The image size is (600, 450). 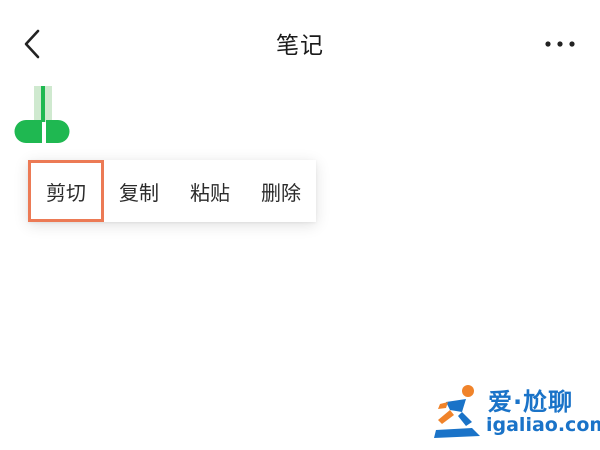 I want to click on paste-menu-item: 粘贴, so click(x=210, y=191).